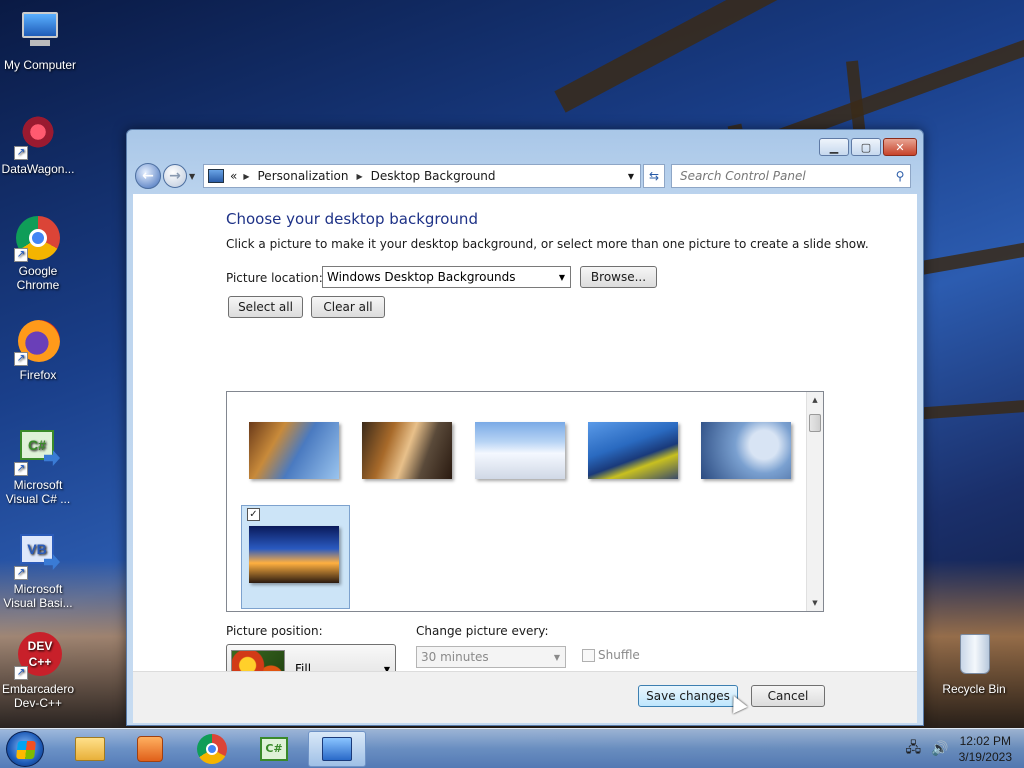 The image size is (1024, 768). Describe the element at coordinates (253, 514) in the screenshot. I see `checkbox-checked-icon: ✓` at that location.